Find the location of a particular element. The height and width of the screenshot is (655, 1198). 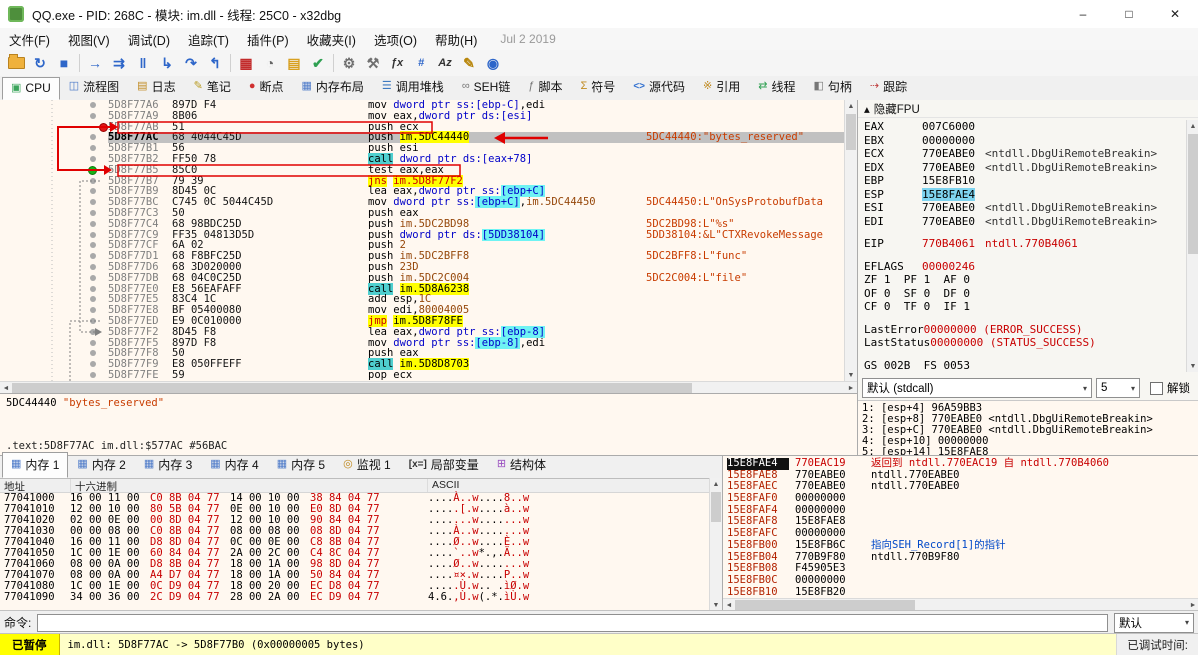

tab-graph: ◫ 流程图 is located at coordinates (94, 87).